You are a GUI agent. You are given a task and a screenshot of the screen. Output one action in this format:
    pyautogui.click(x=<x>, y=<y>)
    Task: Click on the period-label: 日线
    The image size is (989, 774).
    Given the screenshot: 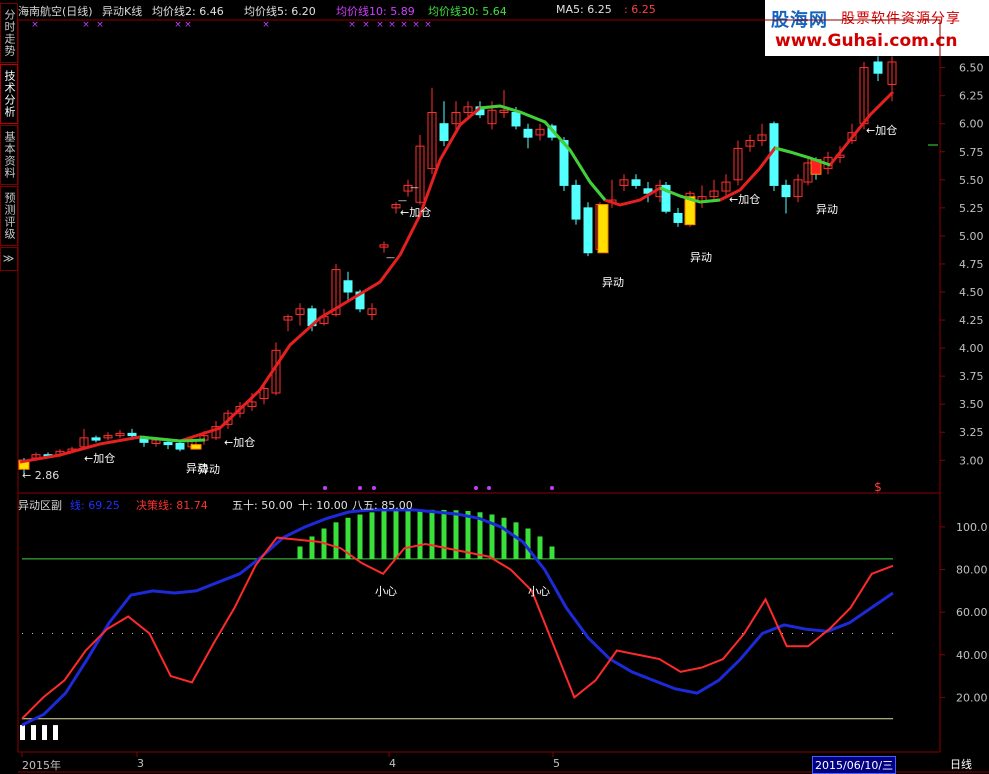 What is the action you would take?
    pyautogui.click(x=961, y=764)
    